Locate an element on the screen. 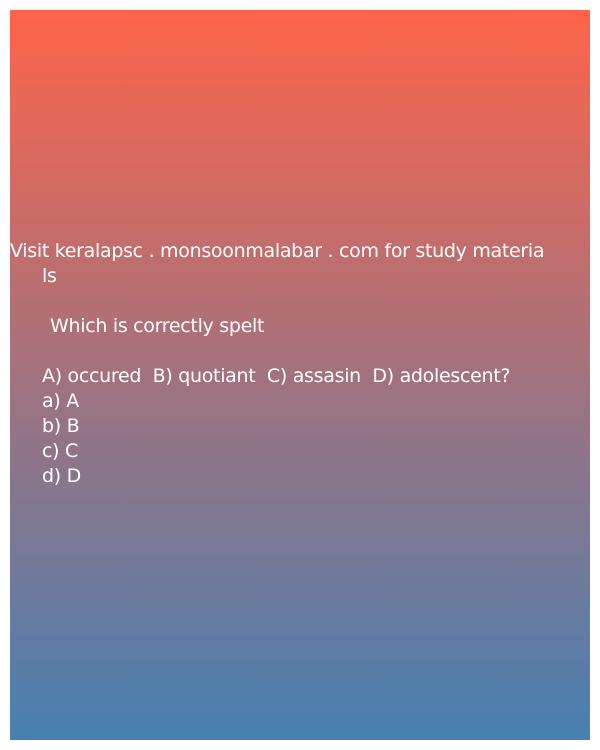 The width and height of the screenshot is (600, 750). question-prompt: Which is correctly spelt is located at coordinates (157, 326).